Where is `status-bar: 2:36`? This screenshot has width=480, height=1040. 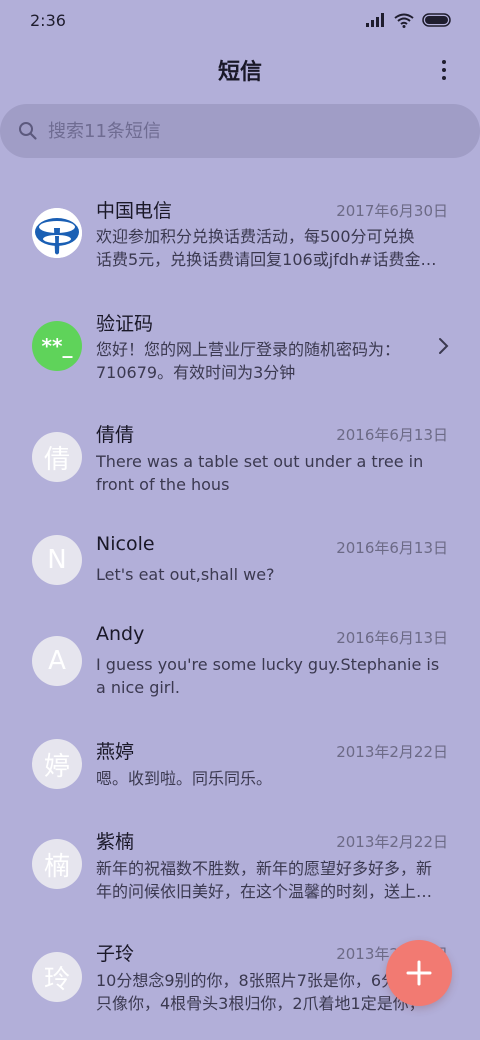 status-bar: 2:36 is located at coordinates (240, 20).